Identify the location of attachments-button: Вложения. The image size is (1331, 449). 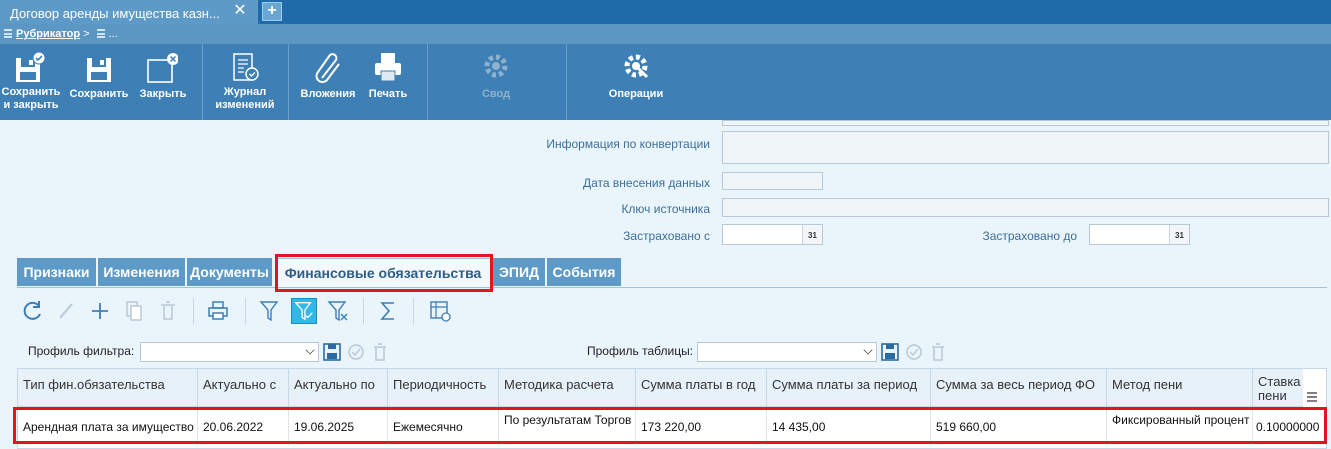
(328, 82).